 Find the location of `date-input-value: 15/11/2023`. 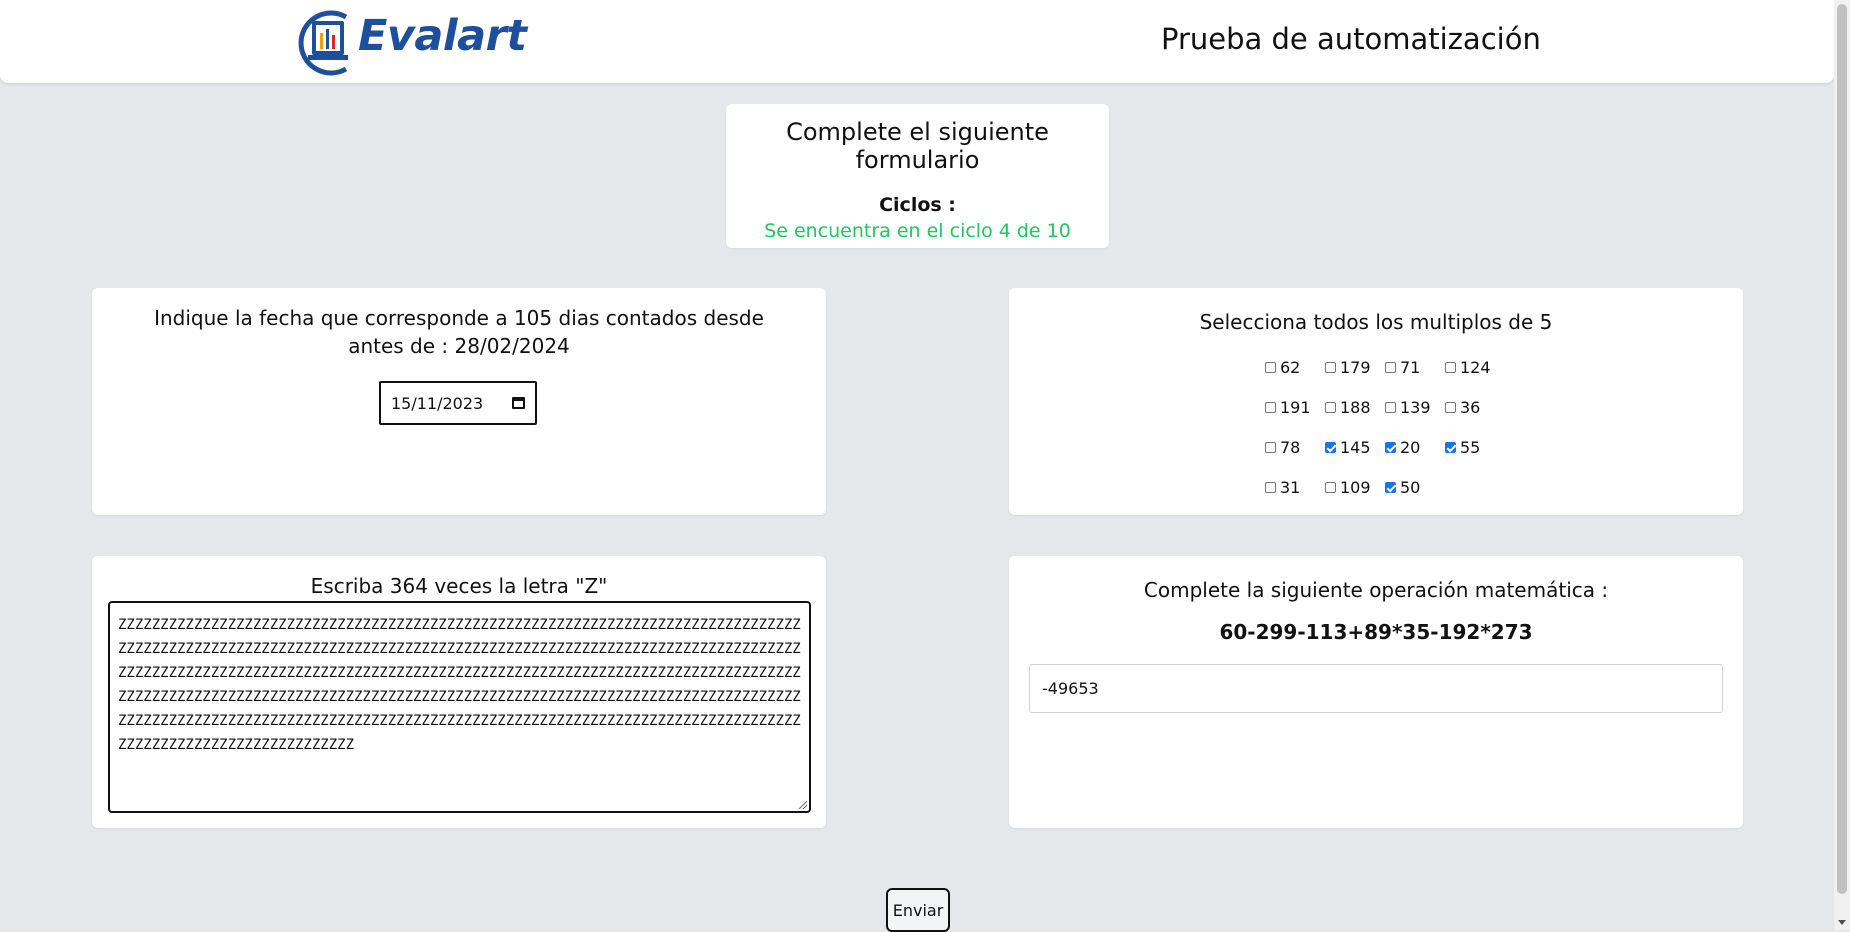

date-input-value: 15/11/2023 is located at coordinates (437, 403).